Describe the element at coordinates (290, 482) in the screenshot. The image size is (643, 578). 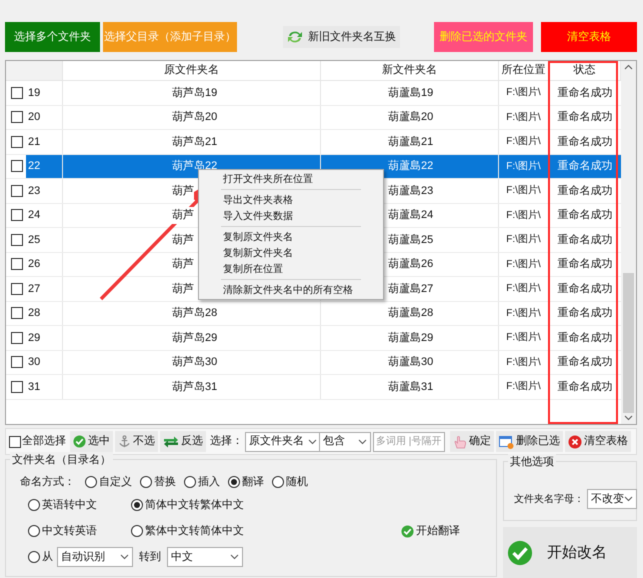
I see `radio-option: 随机` at that location.